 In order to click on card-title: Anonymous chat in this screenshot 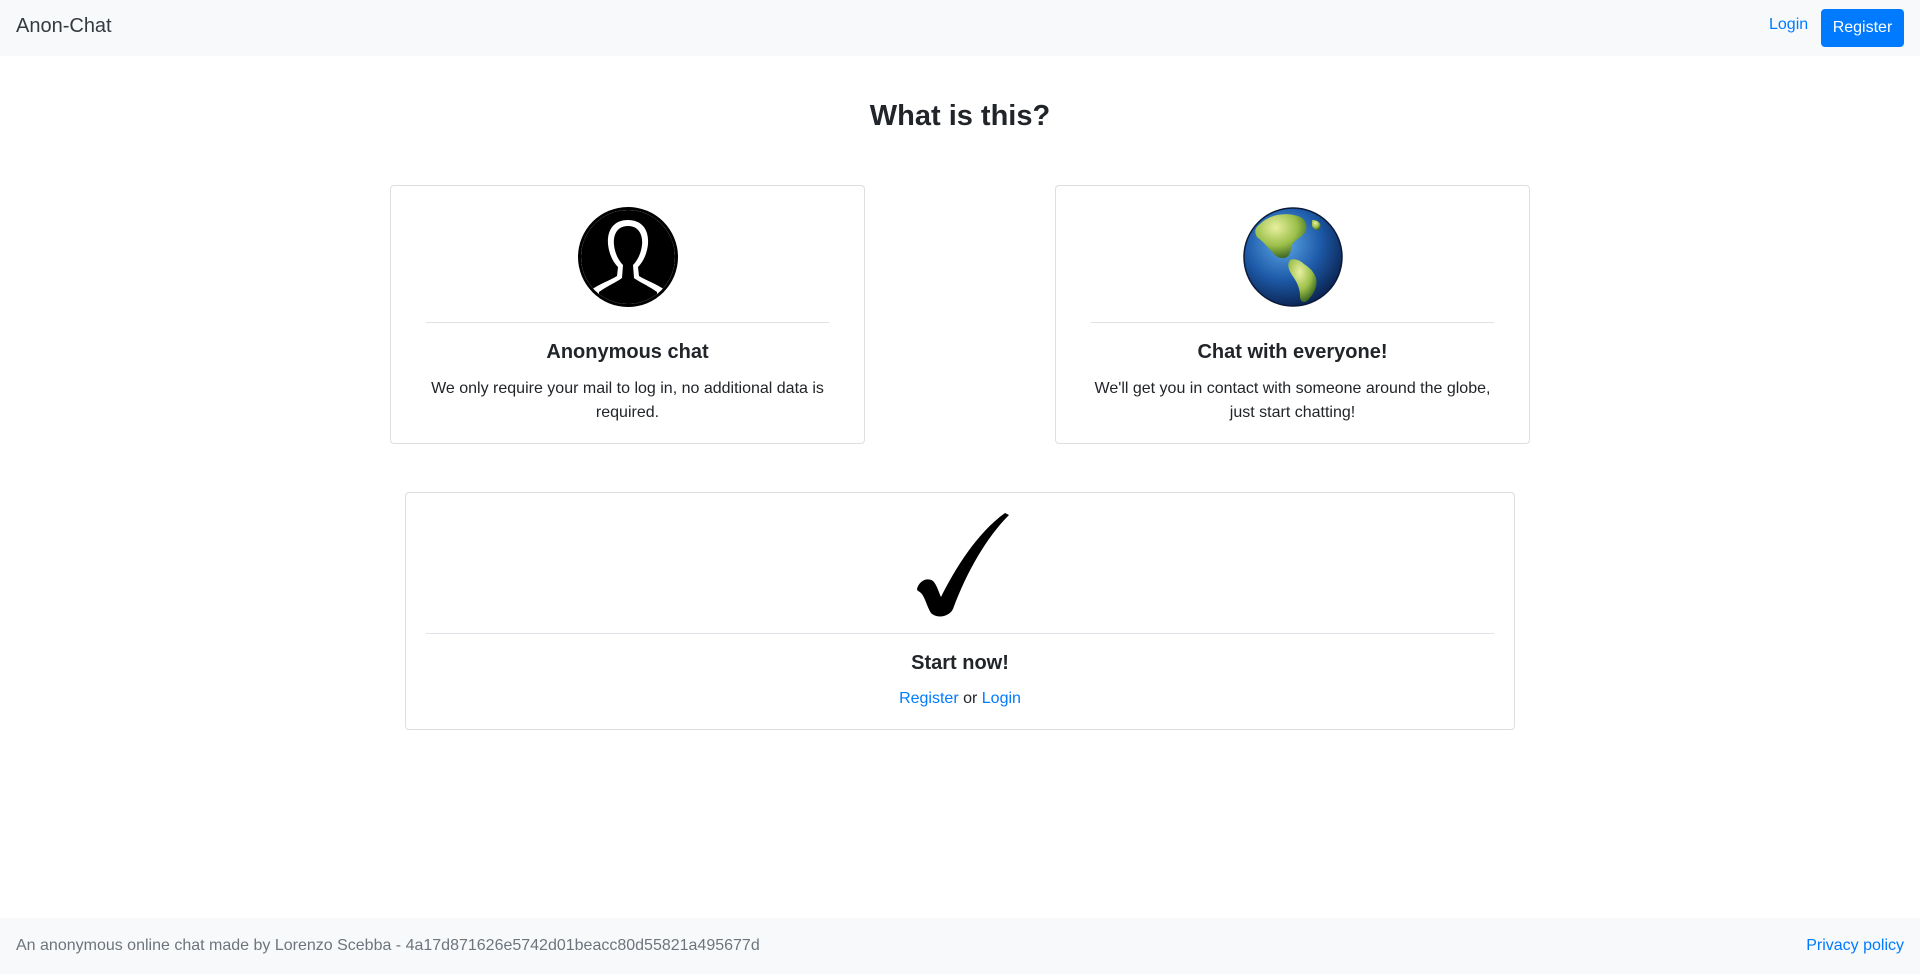, I will do `click(627, 352)`.